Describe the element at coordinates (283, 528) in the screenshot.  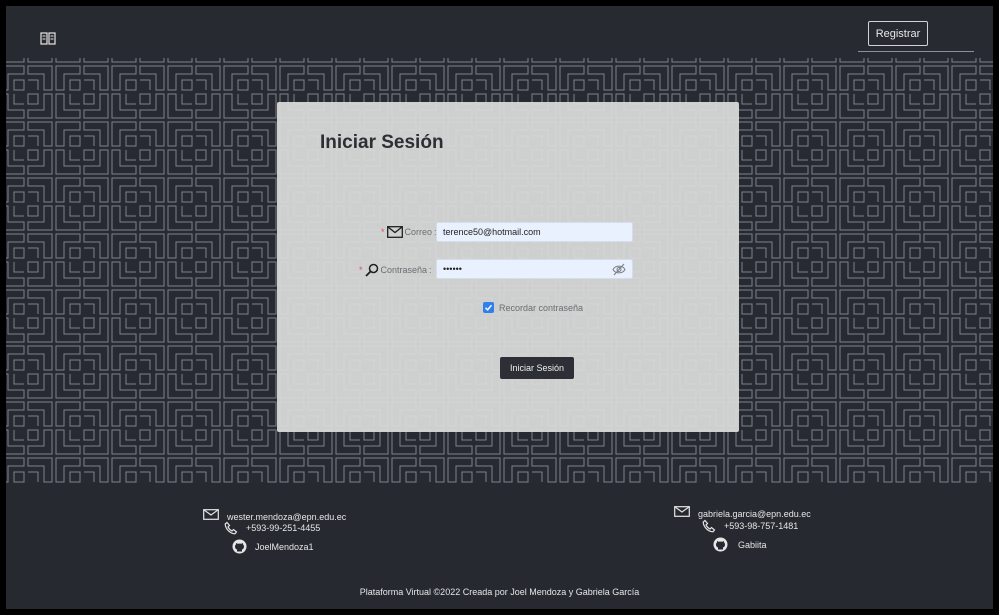
I see `contact-phone: +593-99-251-4455` at that location.